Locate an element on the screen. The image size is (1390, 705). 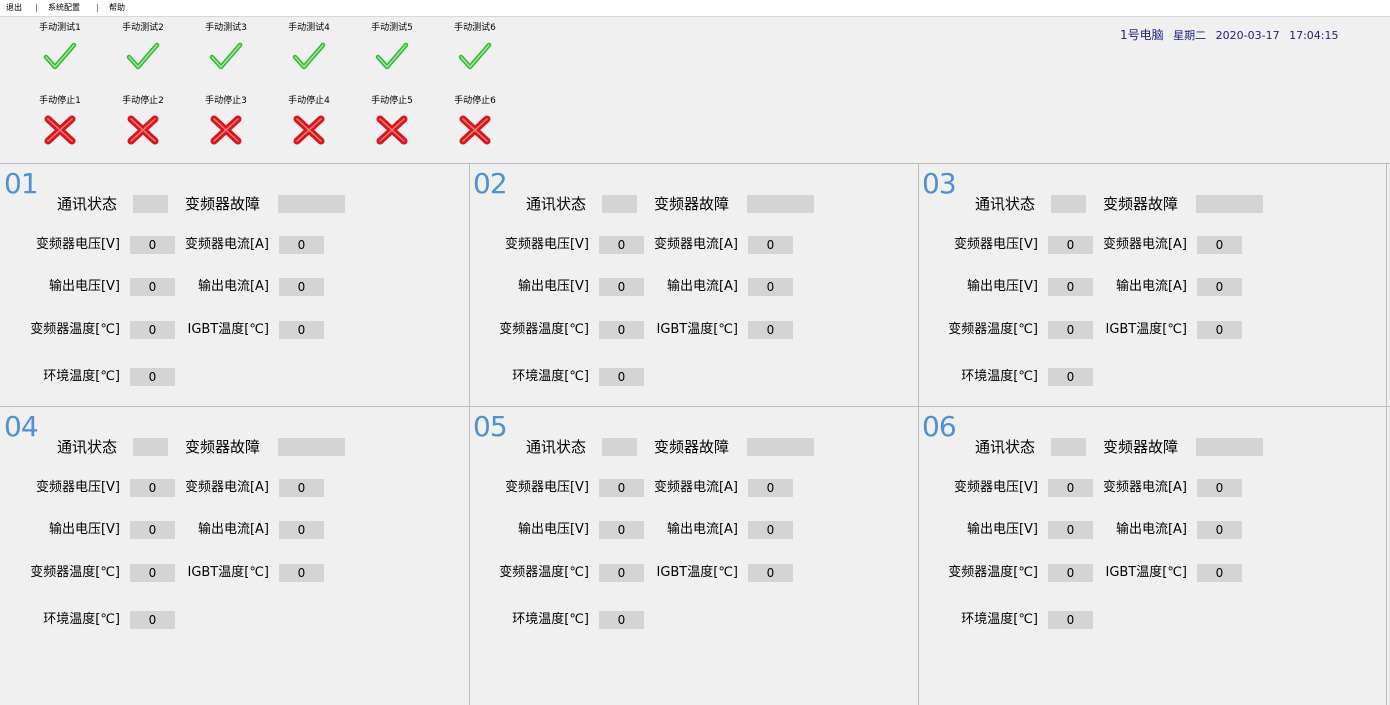
manual-stop-button-5: 手动停止5 is located at coordinates (392, 122).